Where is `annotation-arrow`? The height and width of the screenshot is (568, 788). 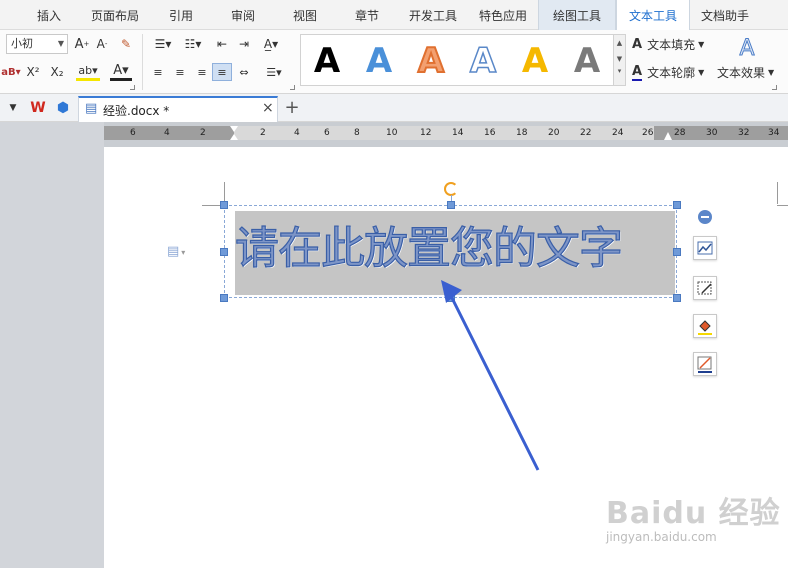 annotation-arrow is located at coordinates (490, 375).